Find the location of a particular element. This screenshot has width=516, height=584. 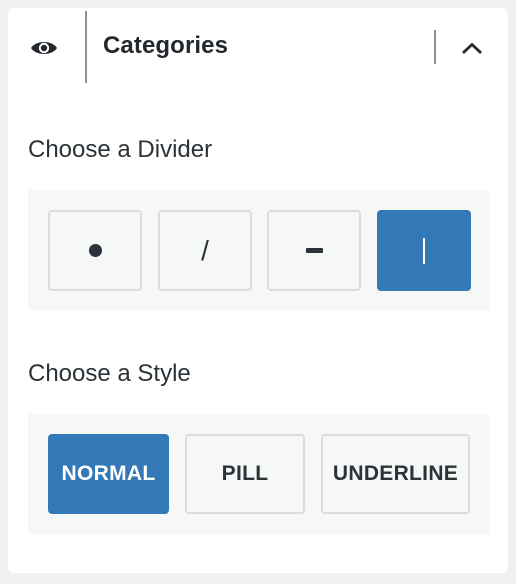

collapse-panel-button is located at coordinates (472, 48).